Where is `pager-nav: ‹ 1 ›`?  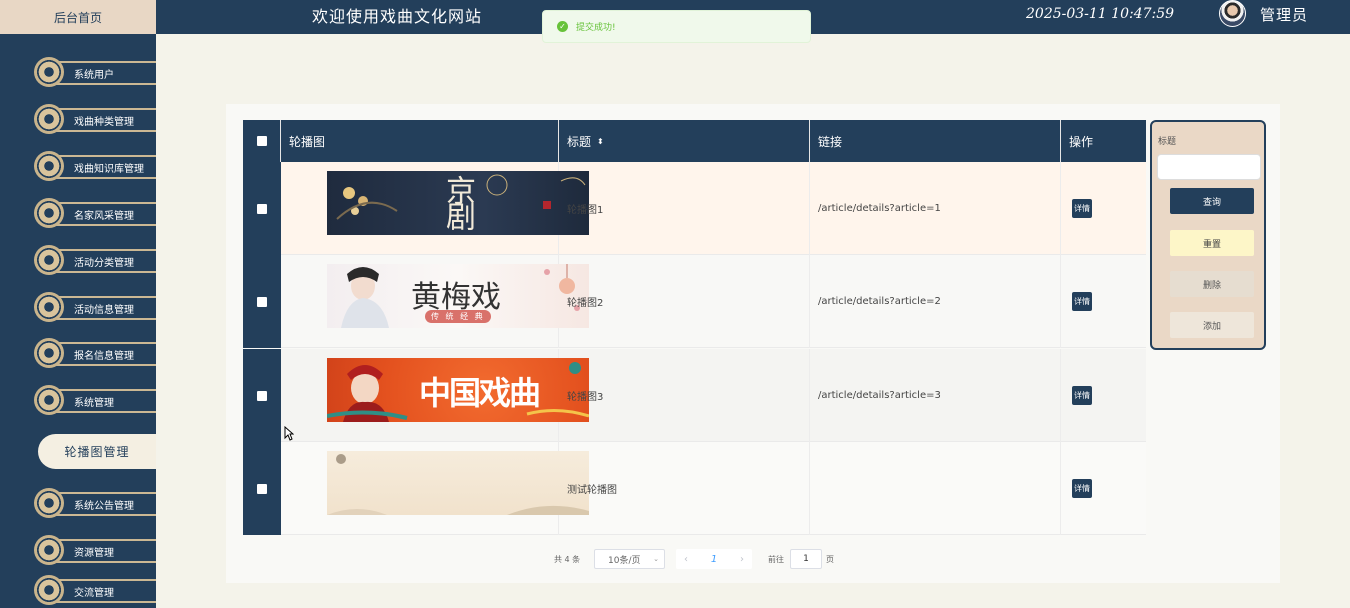
pager-nav: ‹ 1 › is located at coordinates (714, 559).